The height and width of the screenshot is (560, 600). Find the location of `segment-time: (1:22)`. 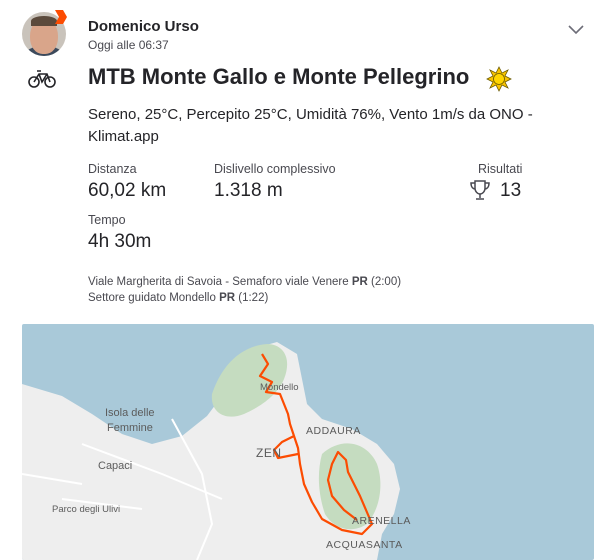

segment-time: (1:22) is located at coordinates (253, 298).